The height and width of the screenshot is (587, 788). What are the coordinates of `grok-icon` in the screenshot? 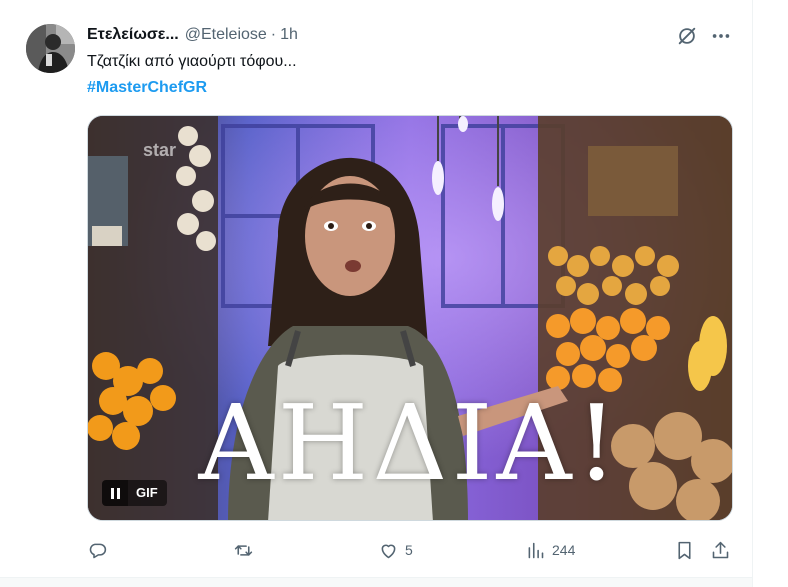 It's located at (687, 36).